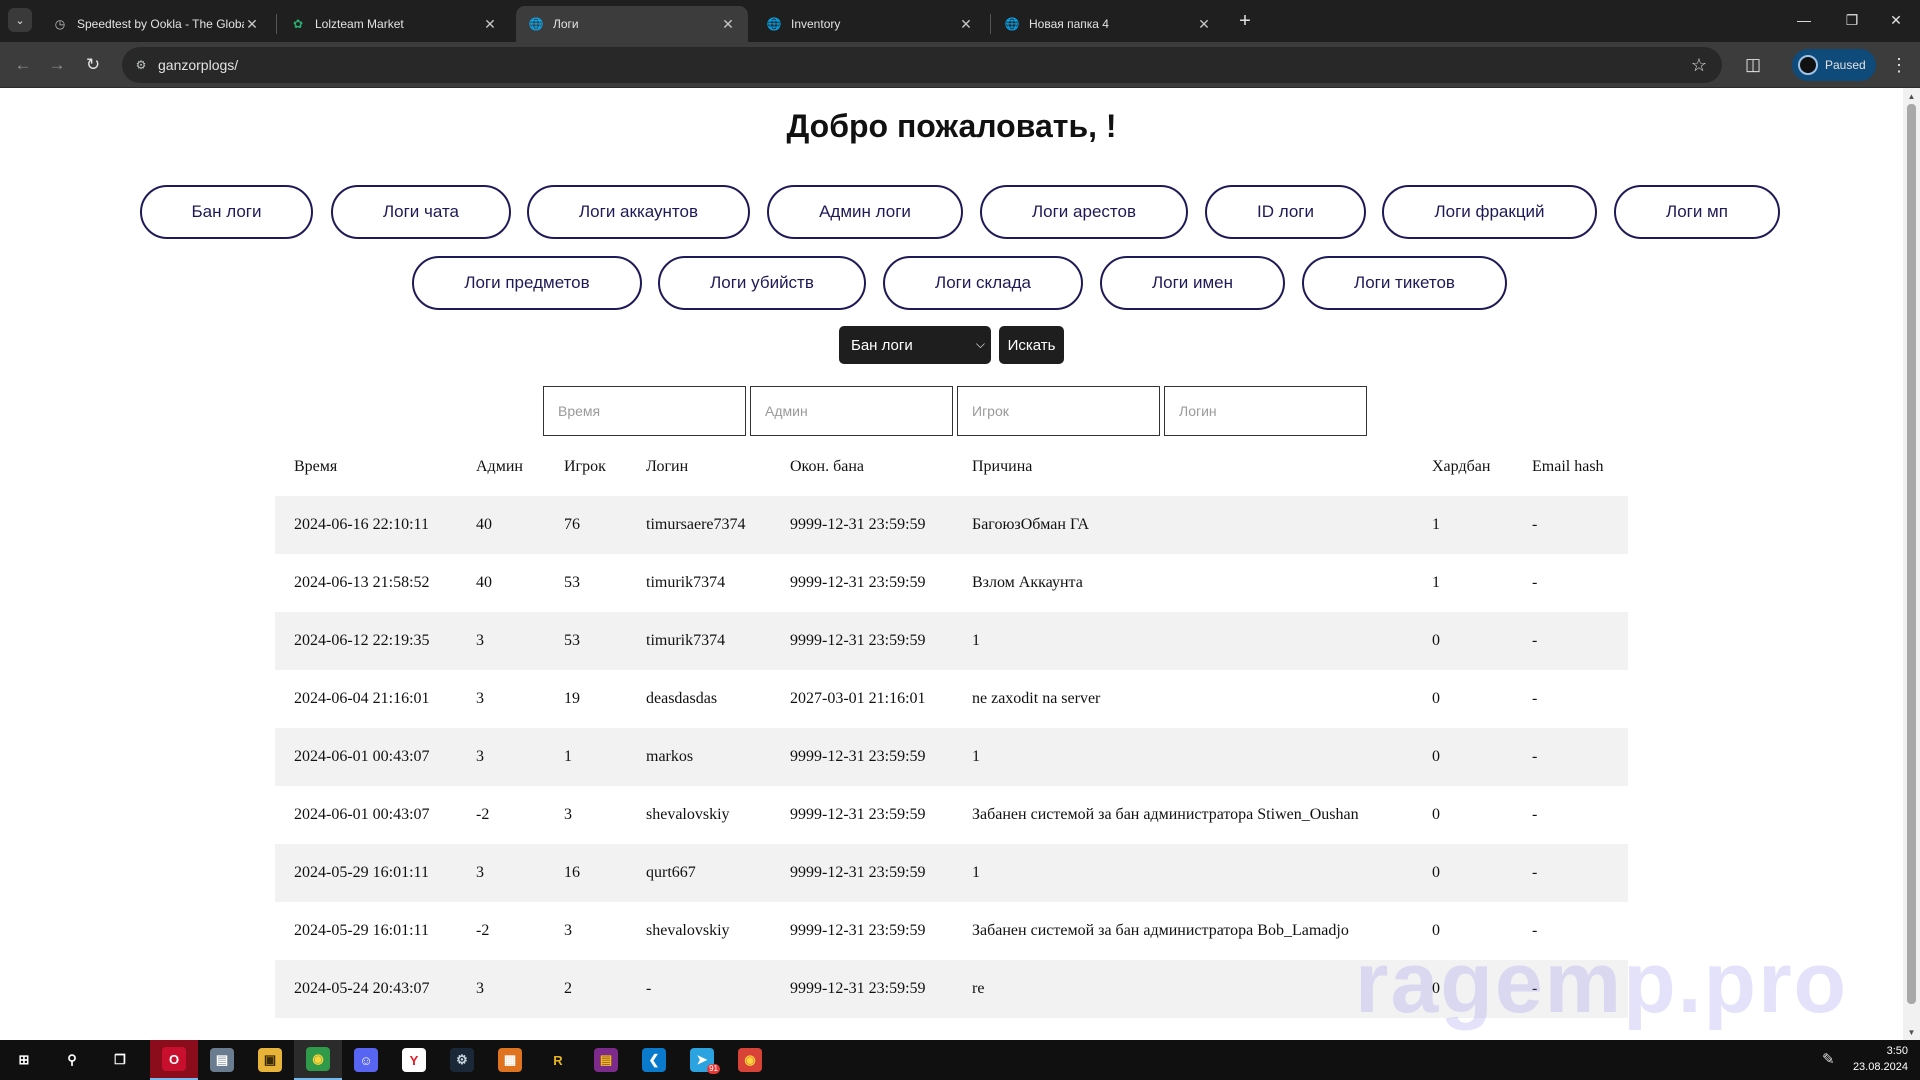 This screenshot has width=1920, height=1080. I want to click on reload-icon: ↻, so click(93, 65).